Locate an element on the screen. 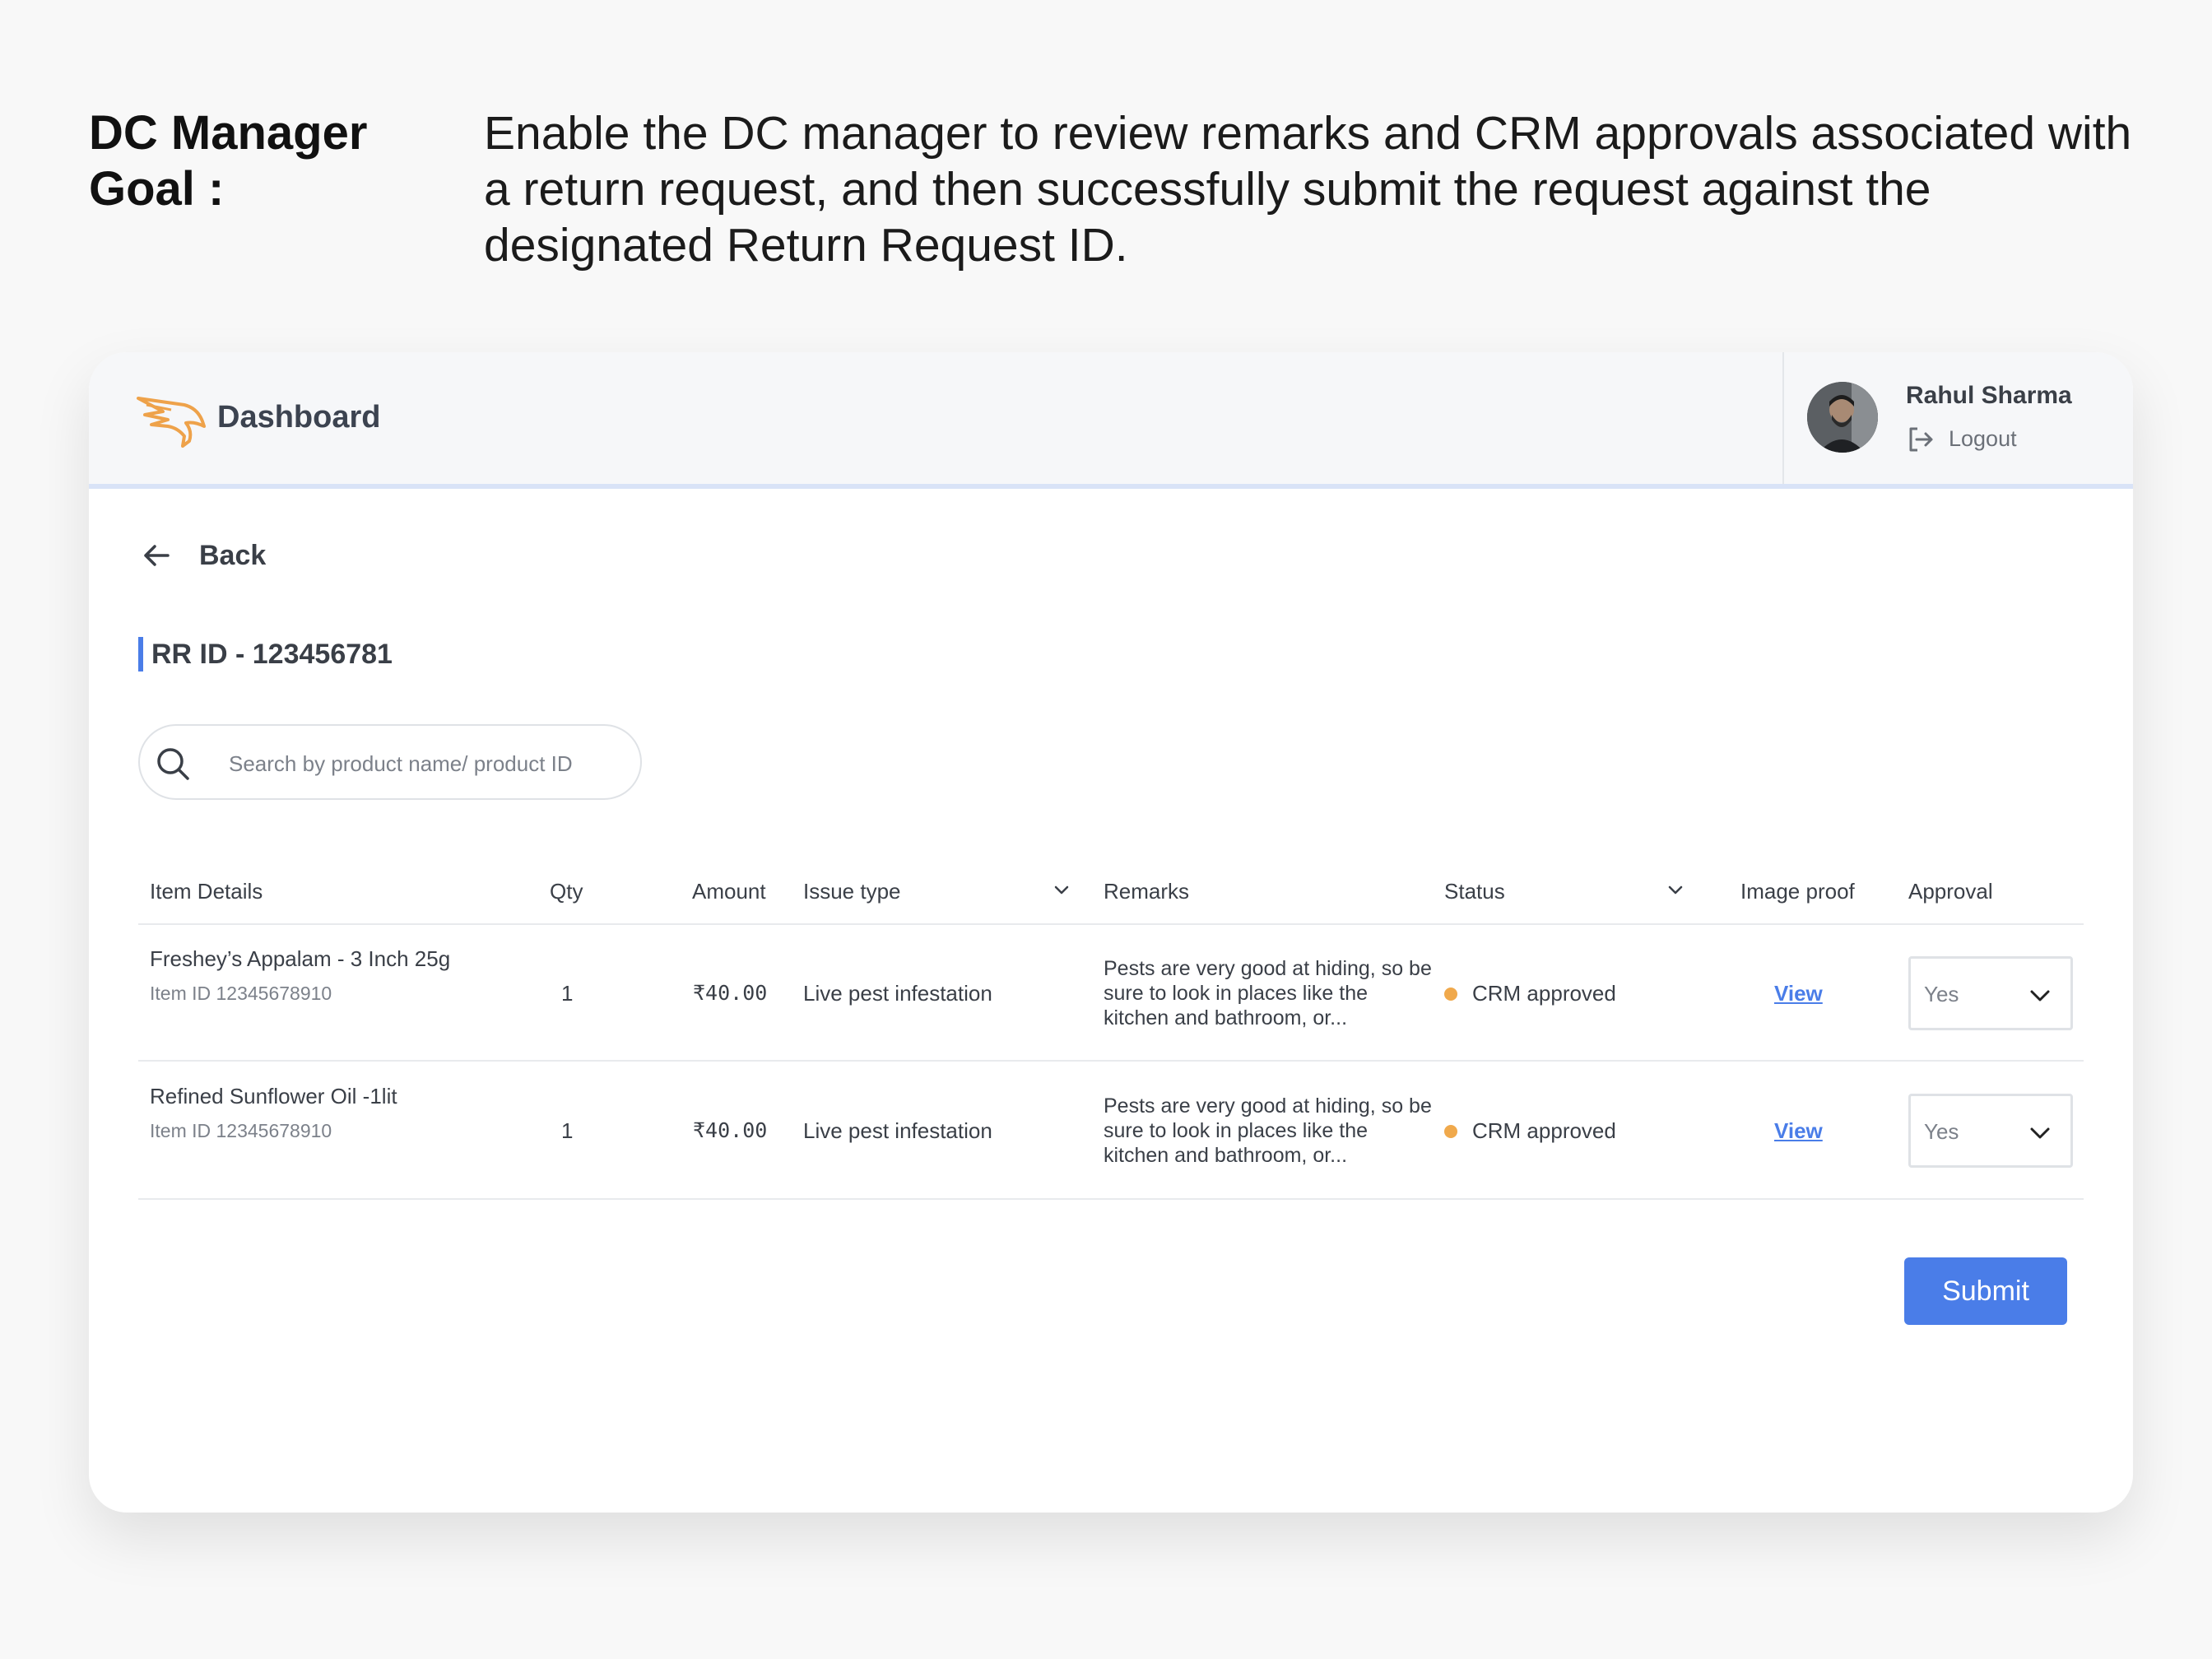 The height and width of the screenshot is (1659, 2212). item-name: Freshey’s Appalam - 3 Inch 25g is located at coordinates (300, 958).